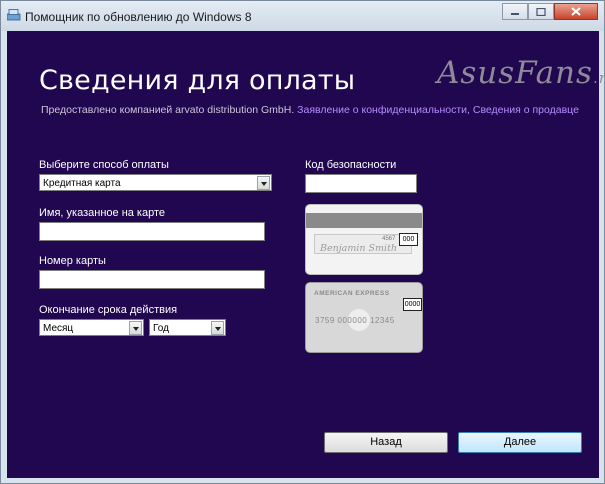 The width and height of the screenshot is (605, 484). I want to click on expiry-month-value: Месяц, so click(58, 328).